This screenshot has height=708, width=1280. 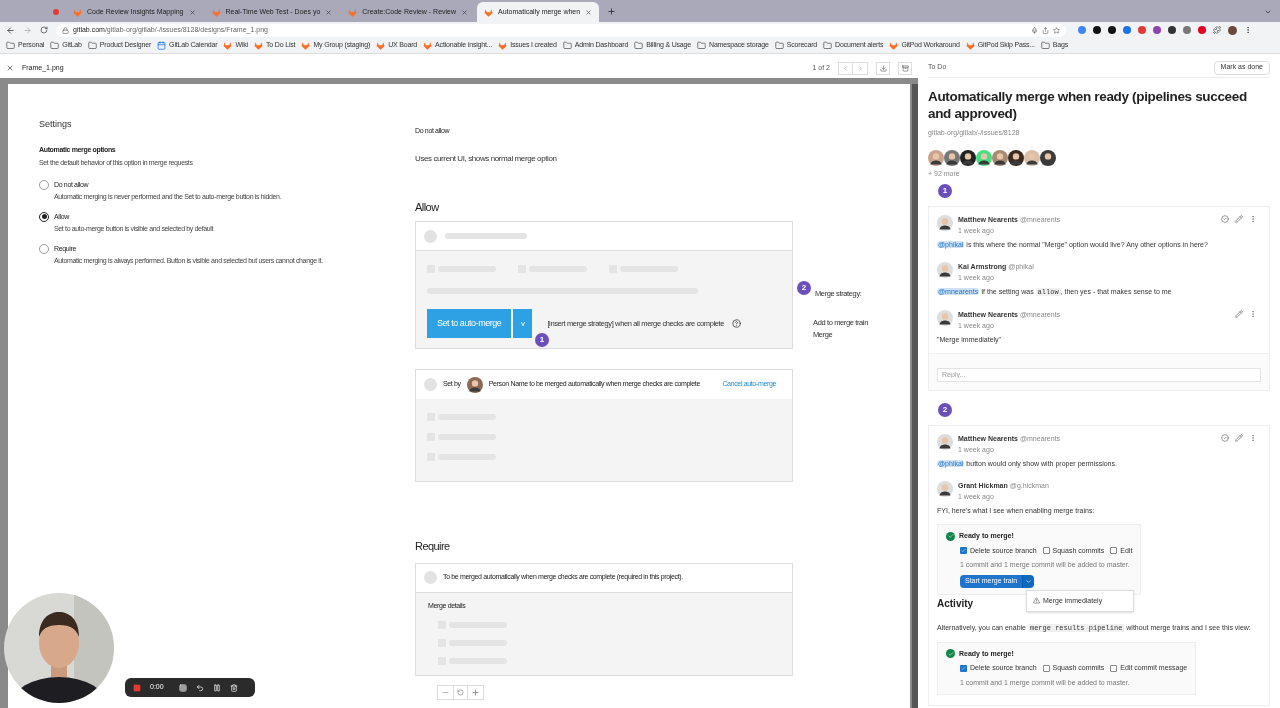 I want to click on archive-icon, so click(x=905, y=68).